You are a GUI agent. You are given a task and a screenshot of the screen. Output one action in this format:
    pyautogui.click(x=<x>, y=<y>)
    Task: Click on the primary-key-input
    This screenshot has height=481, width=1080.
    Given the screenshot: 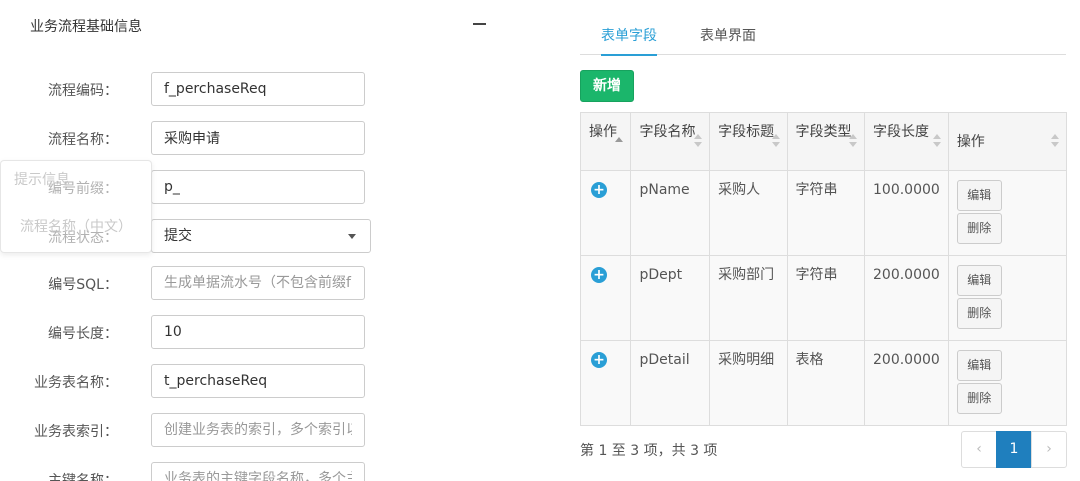 What is the action you would take?
    pyautogui.click(x=258, y=471)
    